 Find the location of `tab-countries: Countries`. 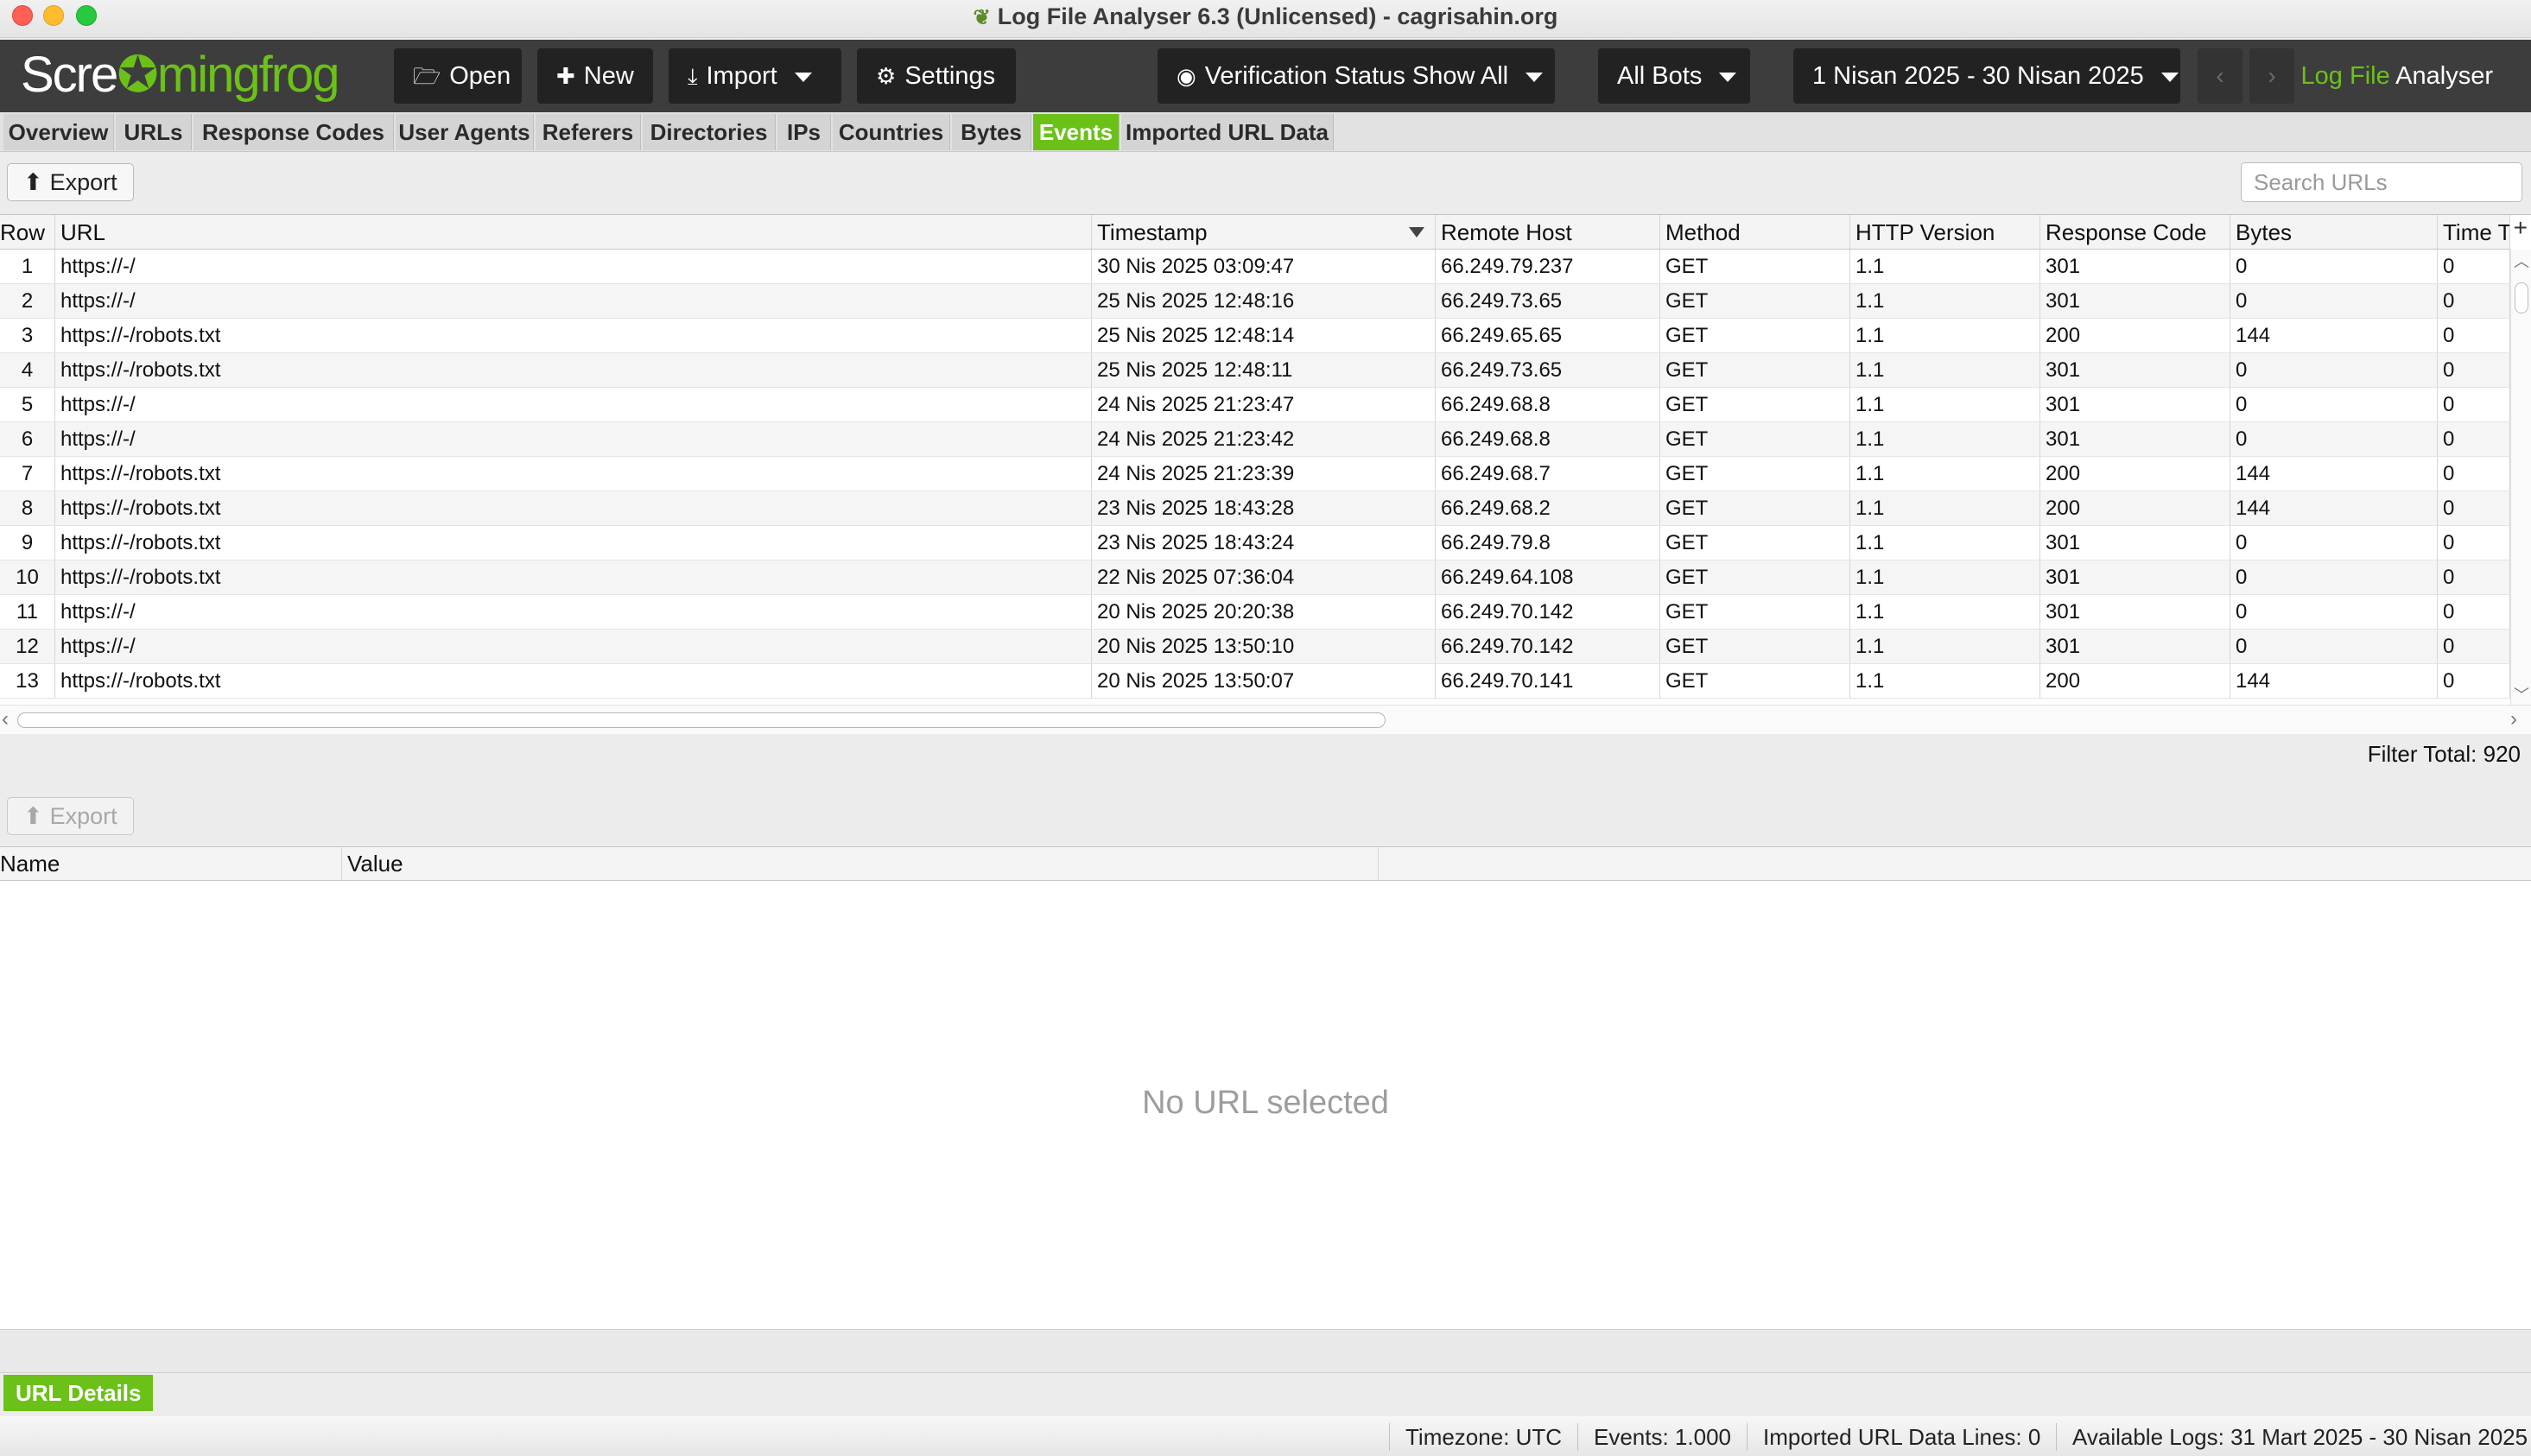

tab-countries: Countries is located at coordinates (891, 132).